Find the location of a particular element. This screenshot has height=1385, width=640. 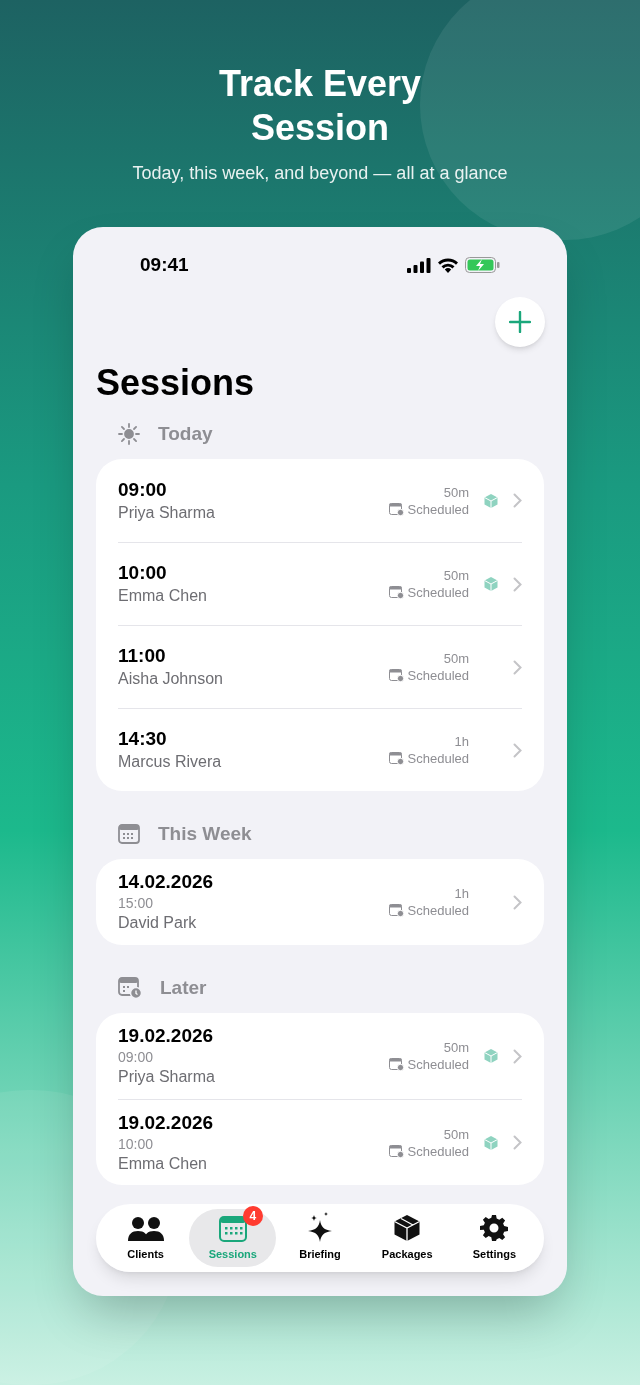

tab: Clients is located at coordinates (146, 1238).